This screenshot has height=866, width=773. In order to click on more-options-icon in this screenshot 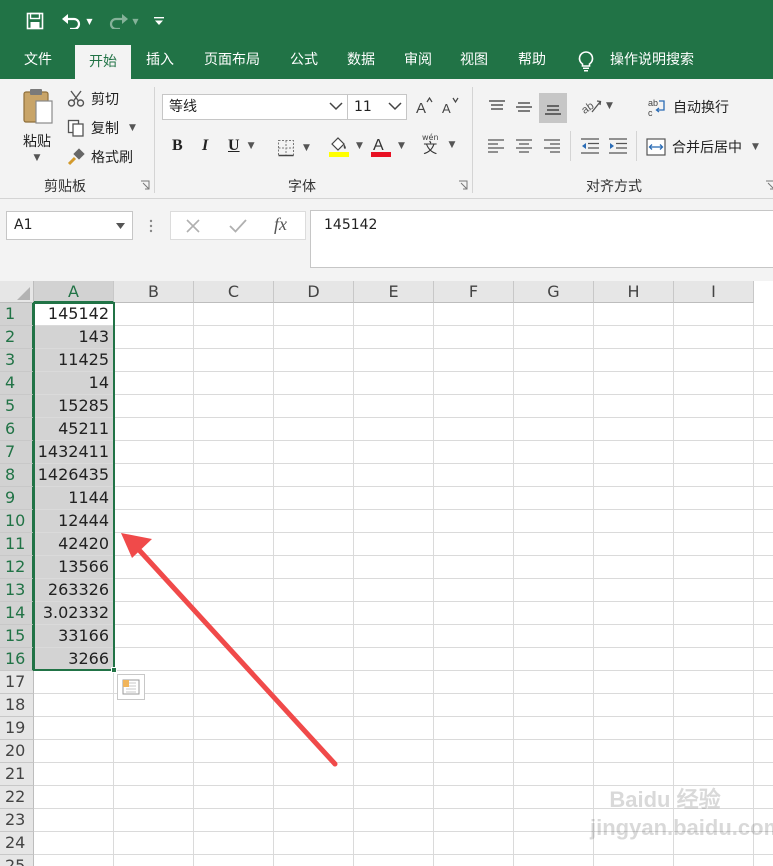, I will do `click(151, 226)`.